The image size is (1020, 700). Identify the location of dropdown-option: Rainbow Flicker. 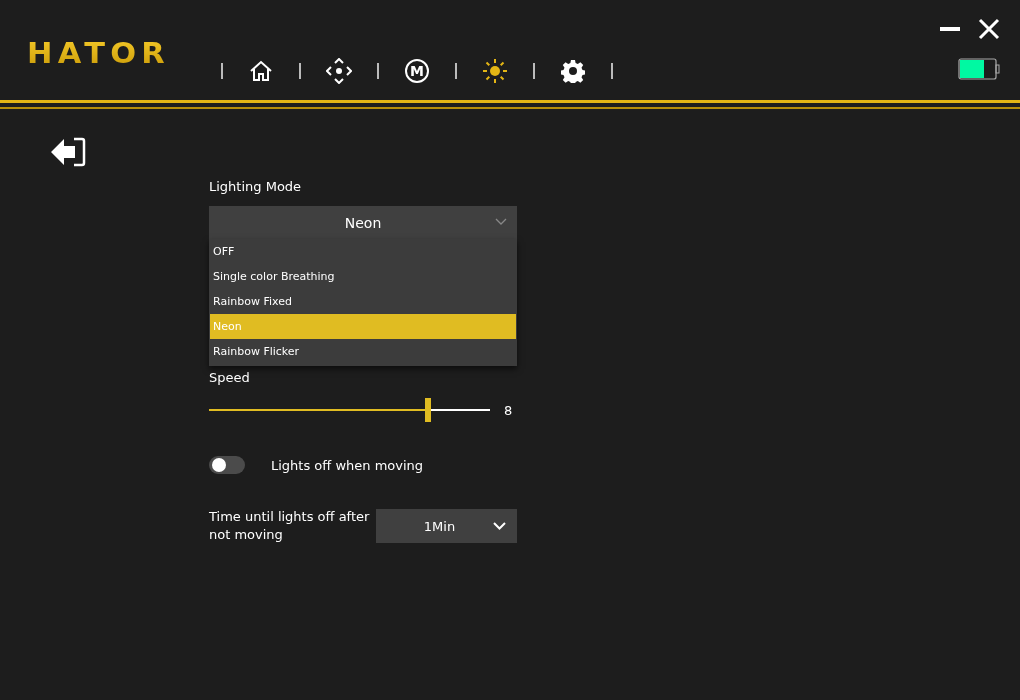
(363, 351).